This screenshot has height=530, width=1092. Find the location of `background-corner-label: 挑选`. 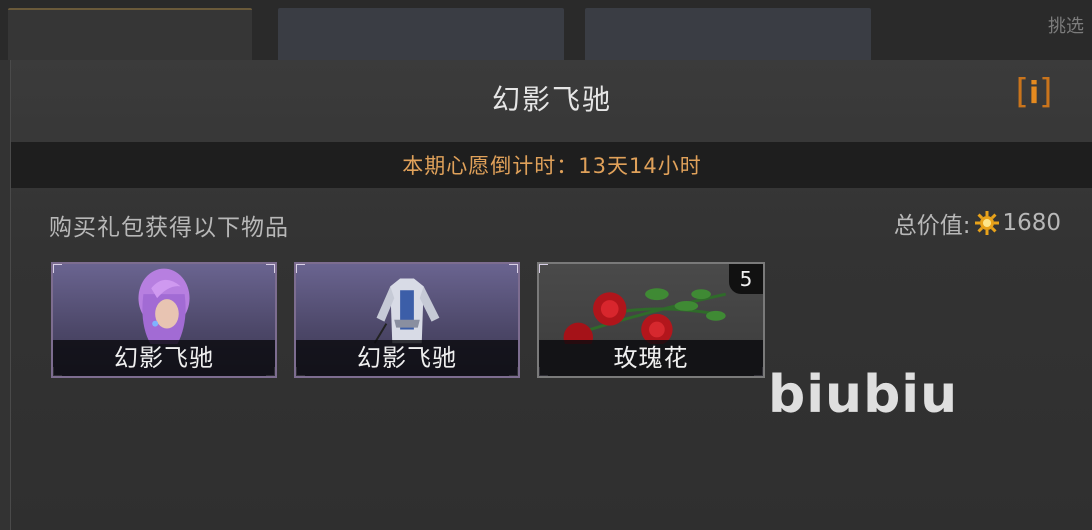

background-corner-label: 挑选 is located at coordinates (1066, 26).